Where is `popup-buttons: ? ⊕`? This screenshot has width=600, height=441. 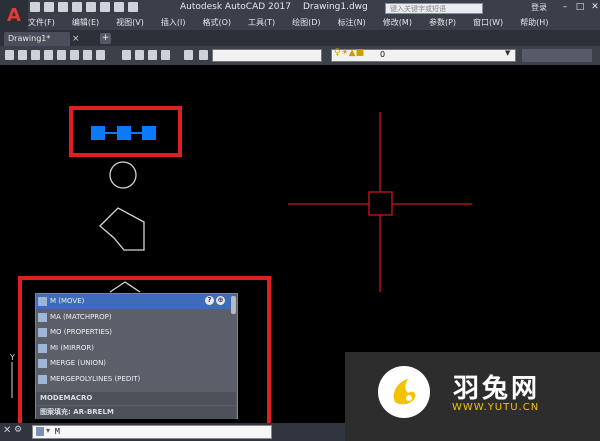
popup-buttons: ? ⊕ is located at coordinates (215, 300).